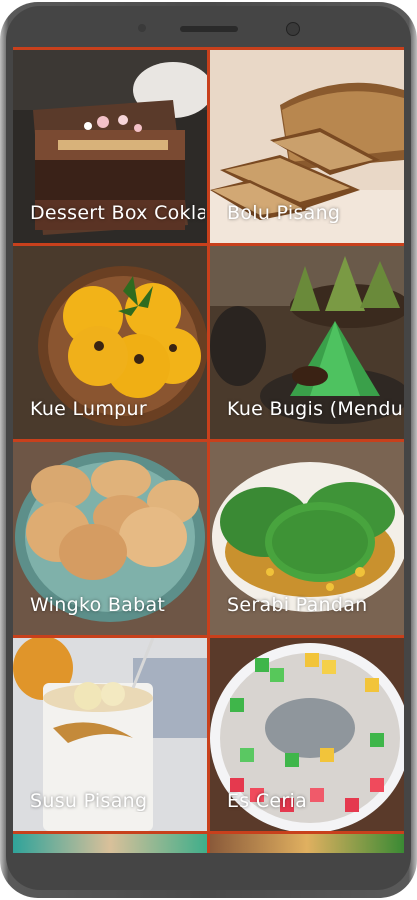 The image size is (417, 900). I want to click on recipe-card-wingko-babat: Wingko Babat, so click(110, 538).